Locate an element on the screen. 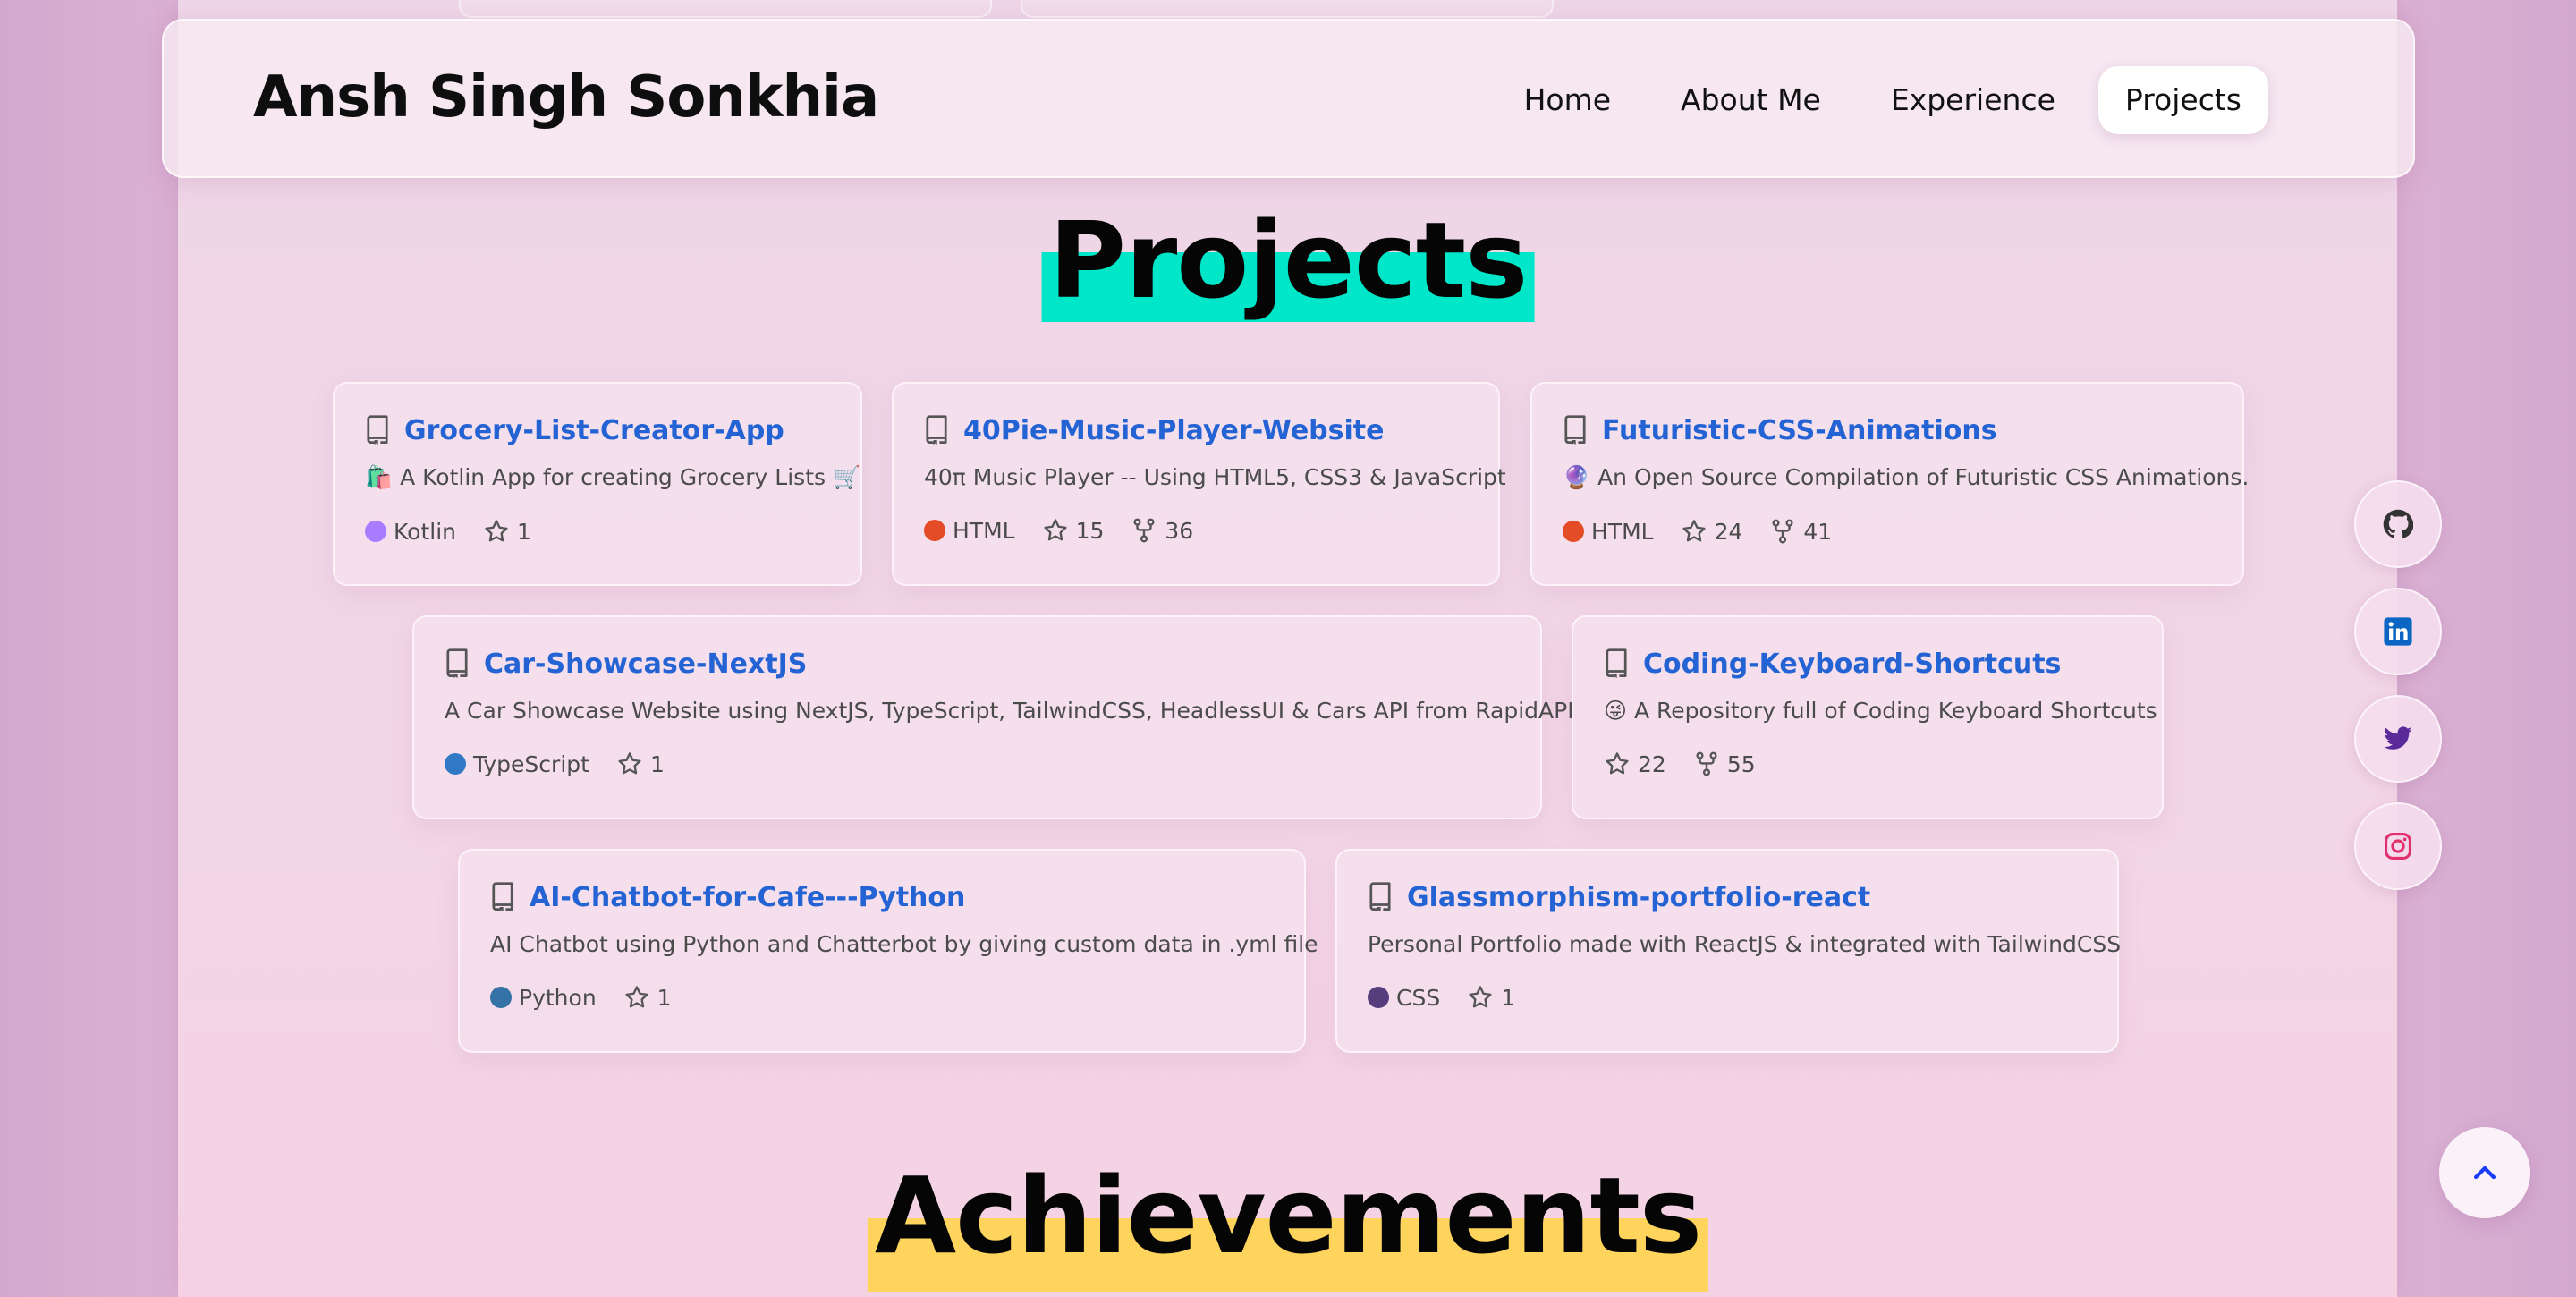 The height and width of the screenshot is (1297, 2576). project-name-link: 40Pie-Music-Player-Website is located at coordinates (1173, 430).